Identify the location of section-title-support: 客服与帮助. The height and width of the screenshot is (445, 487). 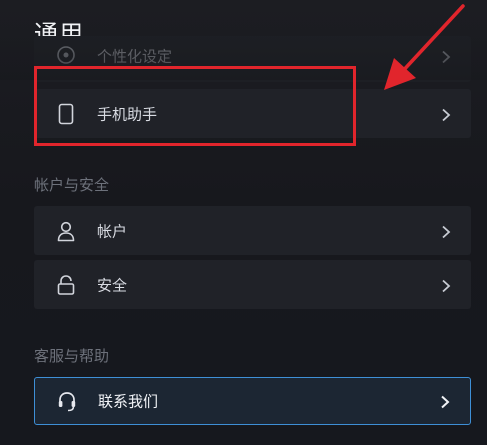
(72, 356).